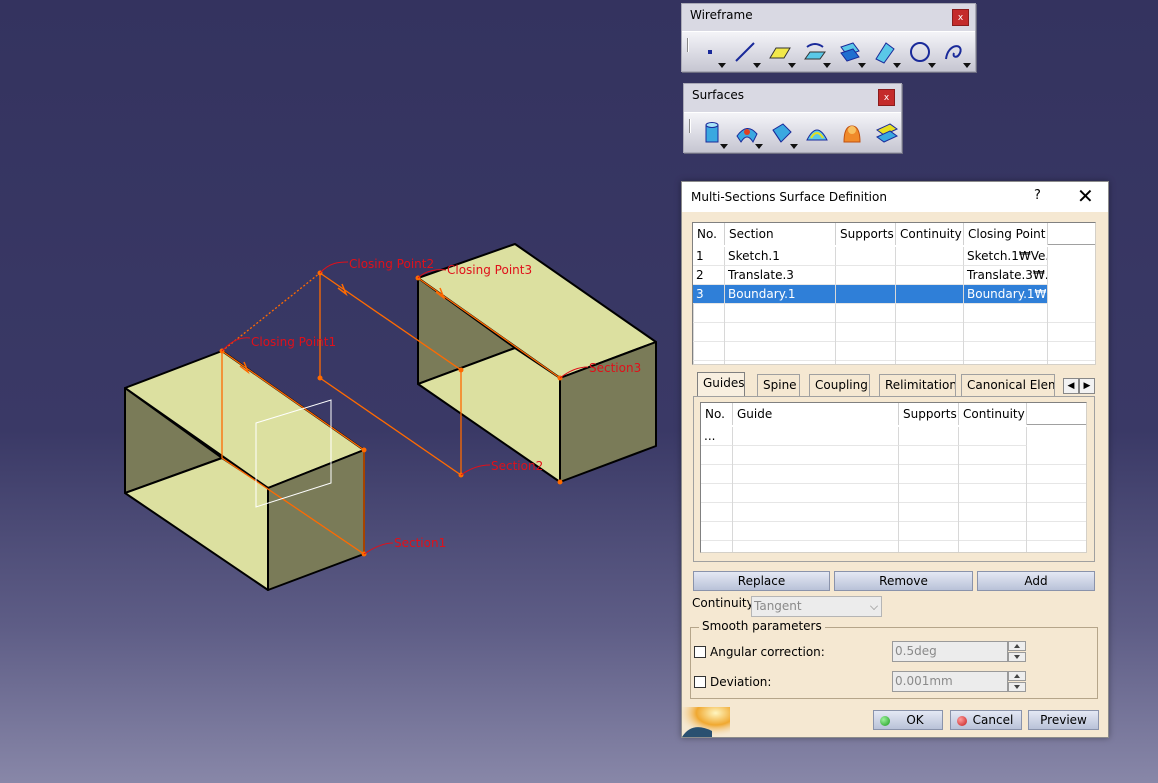 The width and height of the screenshot is (1158, 783). Describe the element at coordinates (1008, 385) in the screenshot. I see `tab-canonical-elements: Canonical Eleme` at that location.